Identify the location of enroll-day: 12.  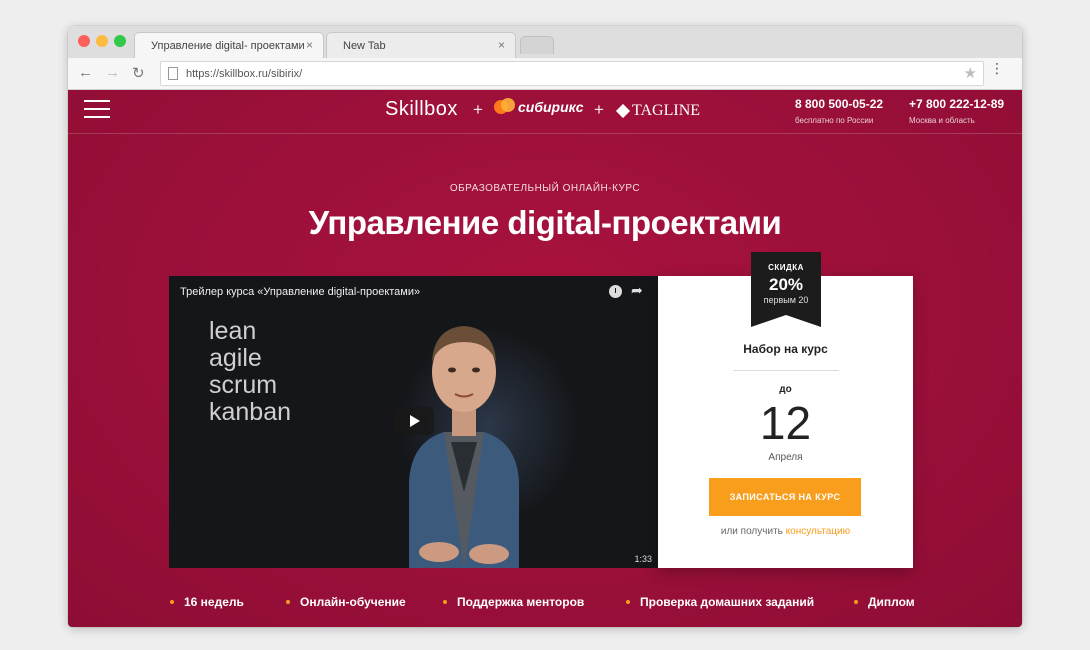
(785, 423).